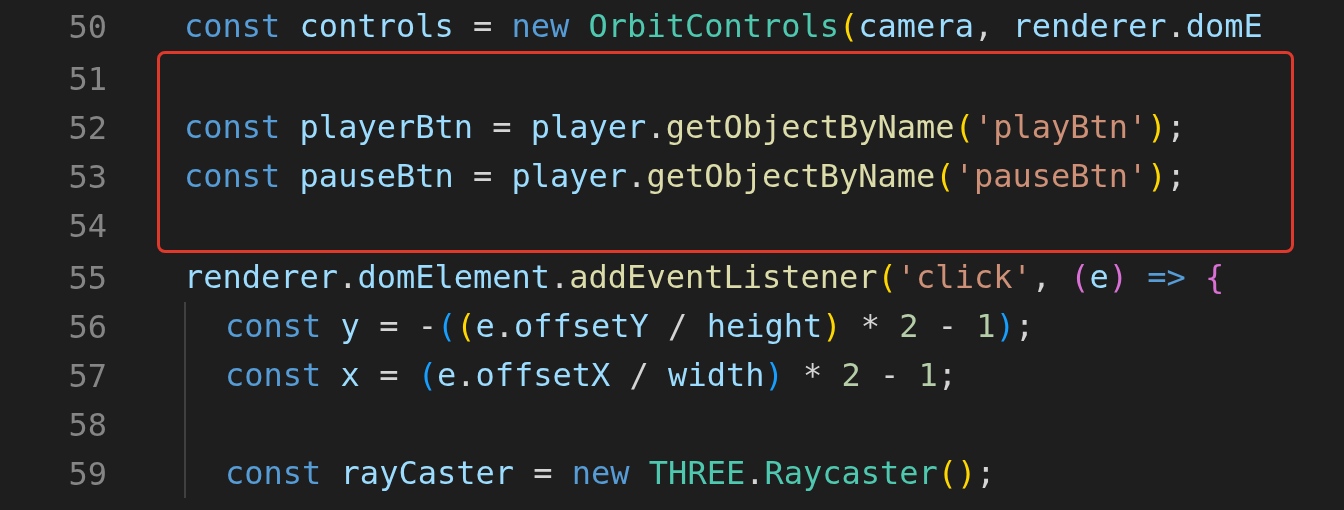 Image resolution: width=1344 pixels, height=510 pixels. Describe the element at coordinates (87, 26) in the screenshot. I see `line-number: 50` at that location.